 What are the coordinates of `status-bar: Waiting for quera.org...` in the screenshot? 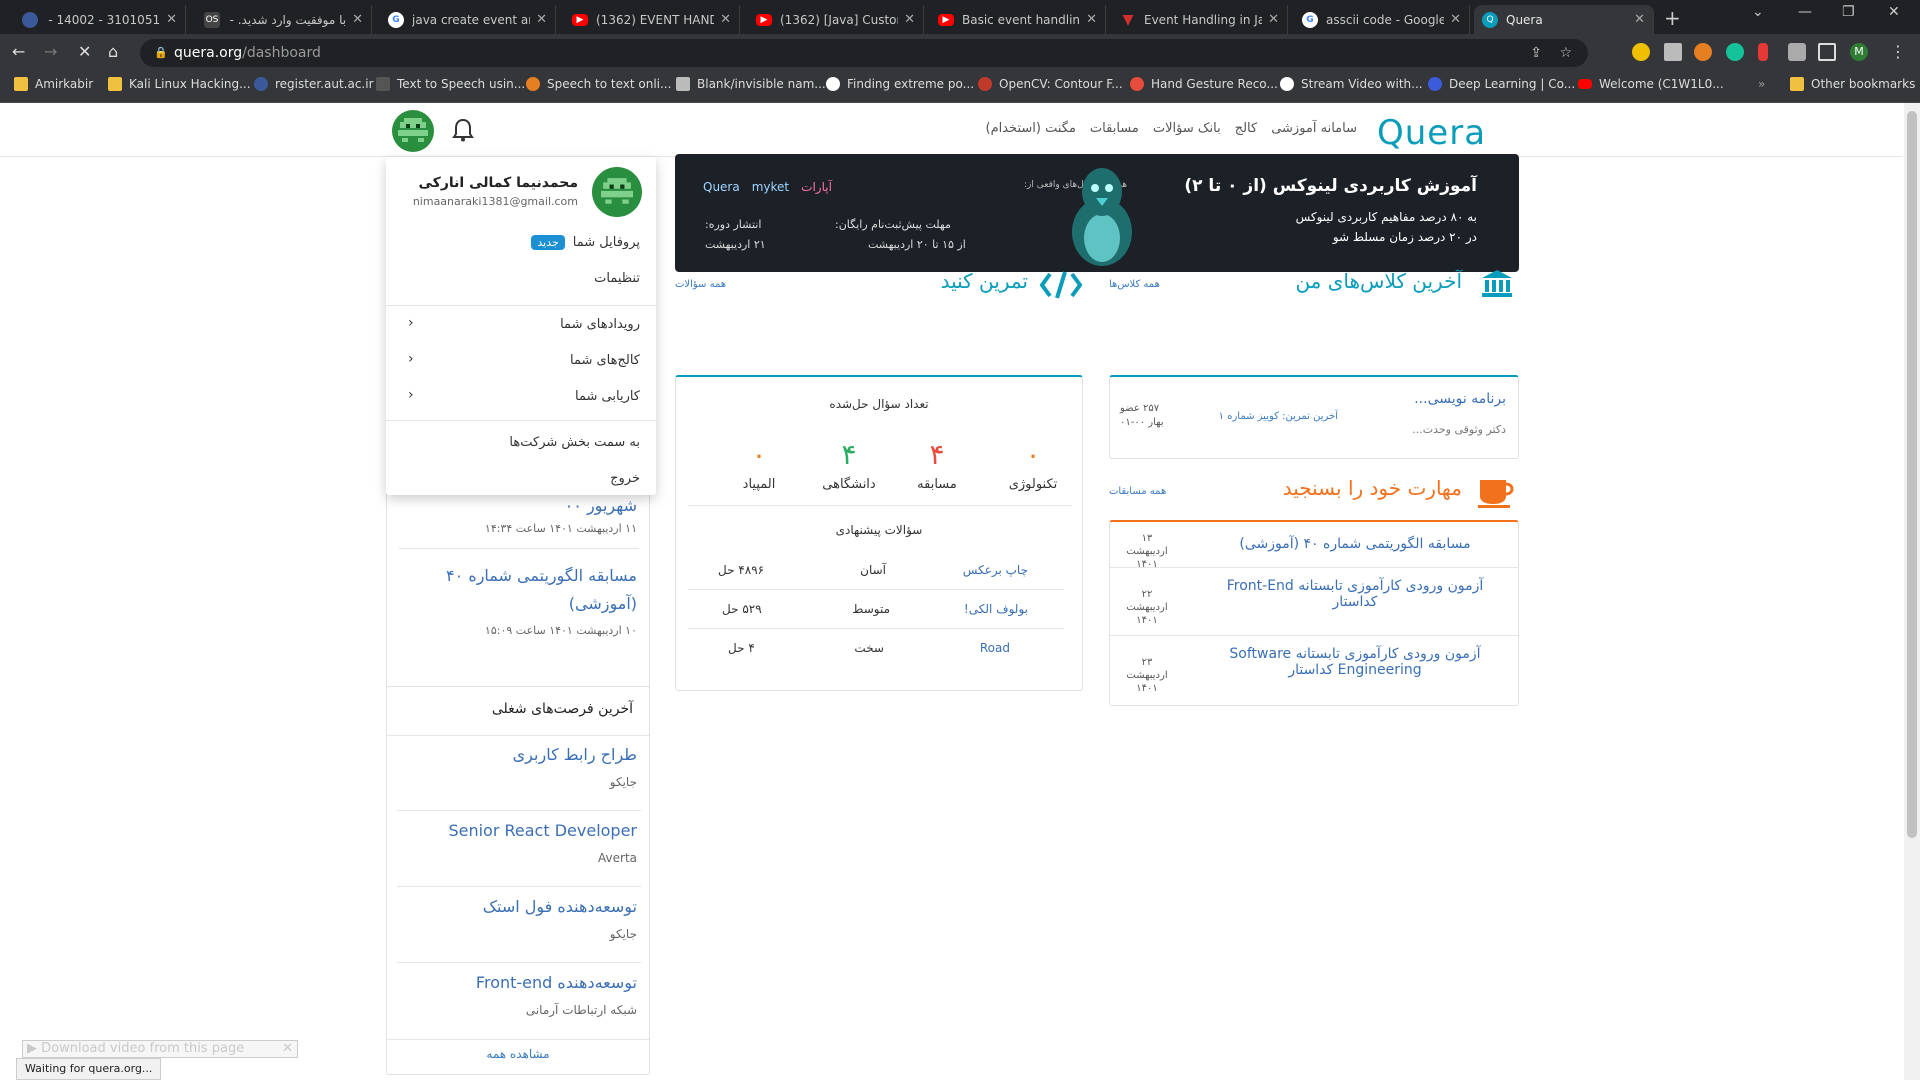 It's located at (89, 1069).